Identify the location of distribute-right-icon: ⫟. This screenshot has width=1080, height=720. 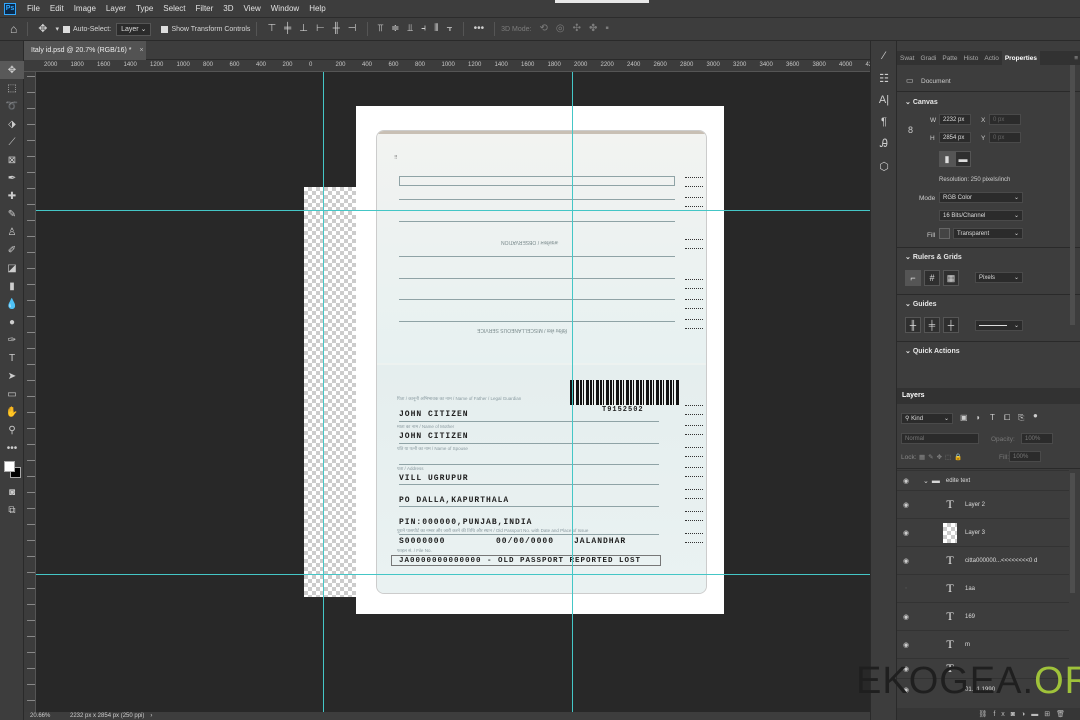
(450, 29).